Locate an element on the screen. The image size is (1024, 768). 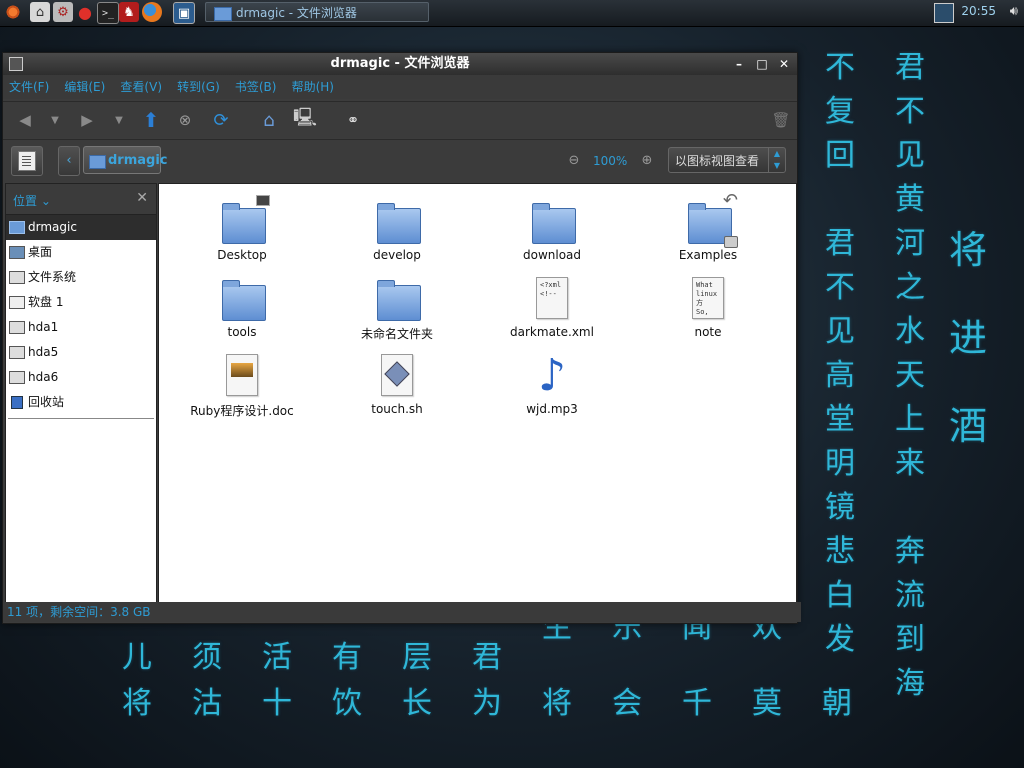
file-name: tools is located at coordinates (242, 332).